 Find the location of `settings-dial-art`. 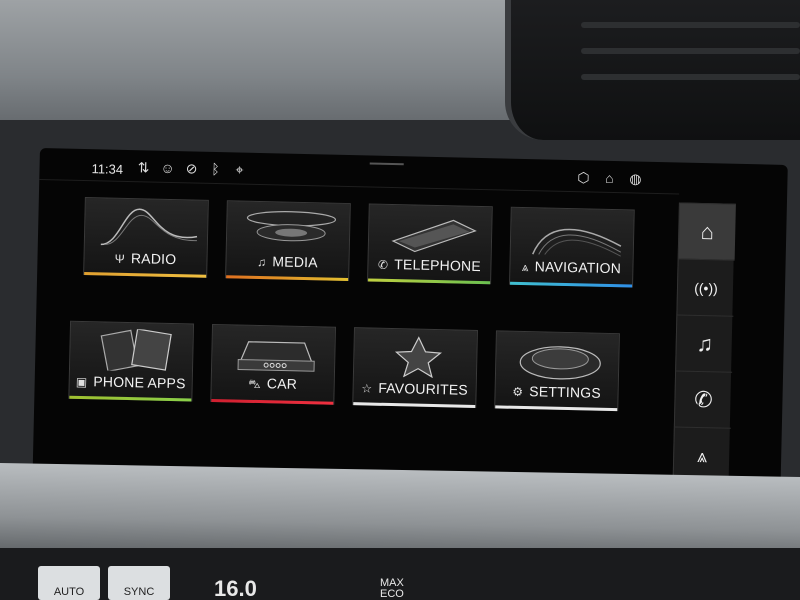

settings-dial-art is located at coordinates (560, 363).